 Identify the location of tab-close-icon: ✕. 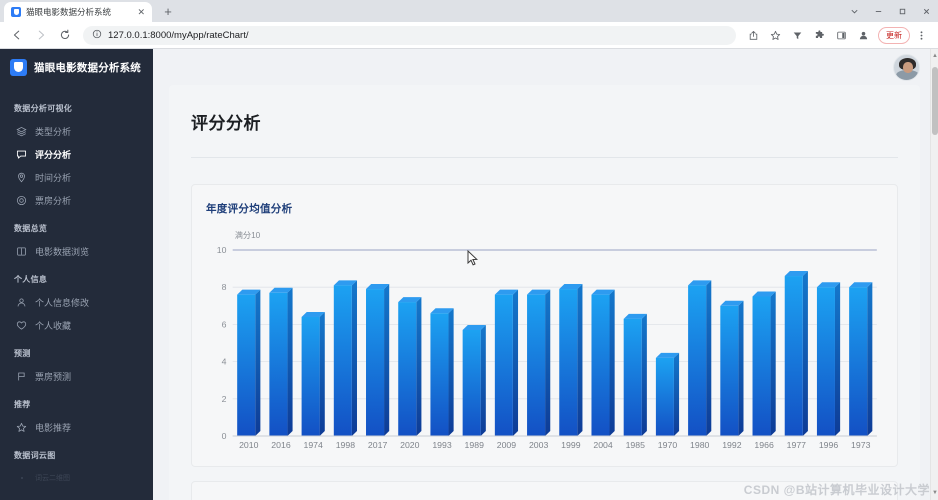
(141, 12).